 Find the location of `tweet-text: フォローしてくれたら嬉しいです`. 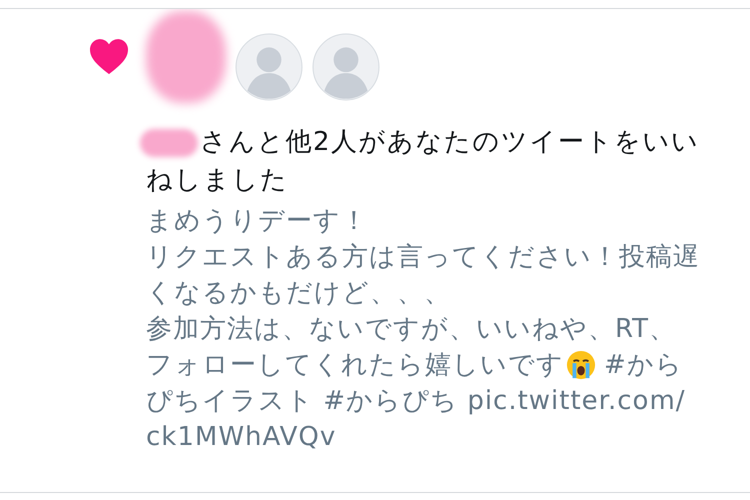

tweet-text: フォローしてくれたら嬉しいです is located at coordinates (355, 365).